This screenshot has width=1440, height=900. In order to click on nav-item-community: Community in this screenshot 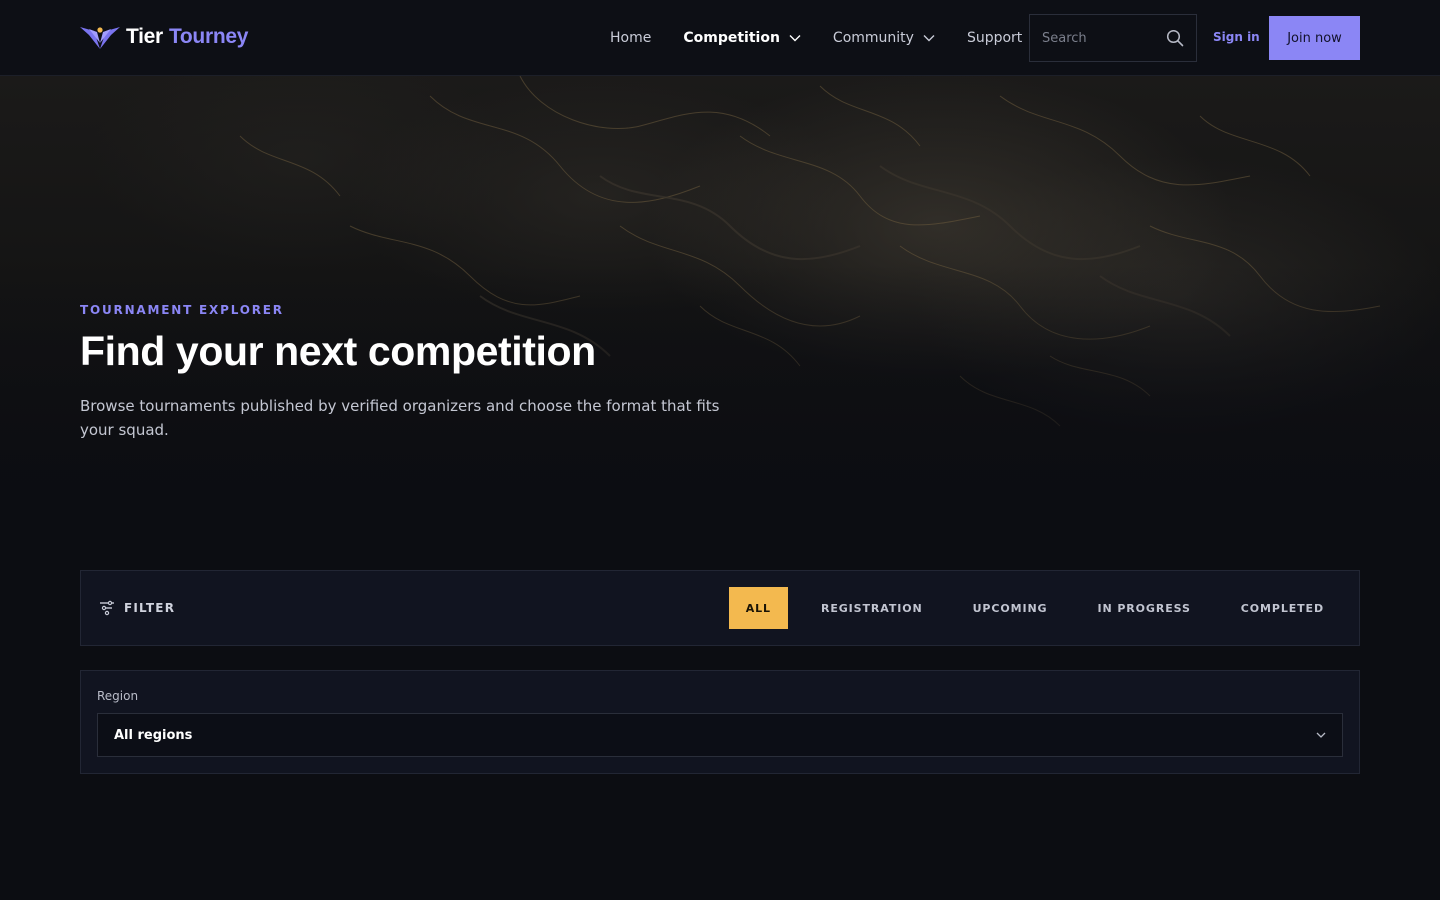, I will do `click(884, 38)`.